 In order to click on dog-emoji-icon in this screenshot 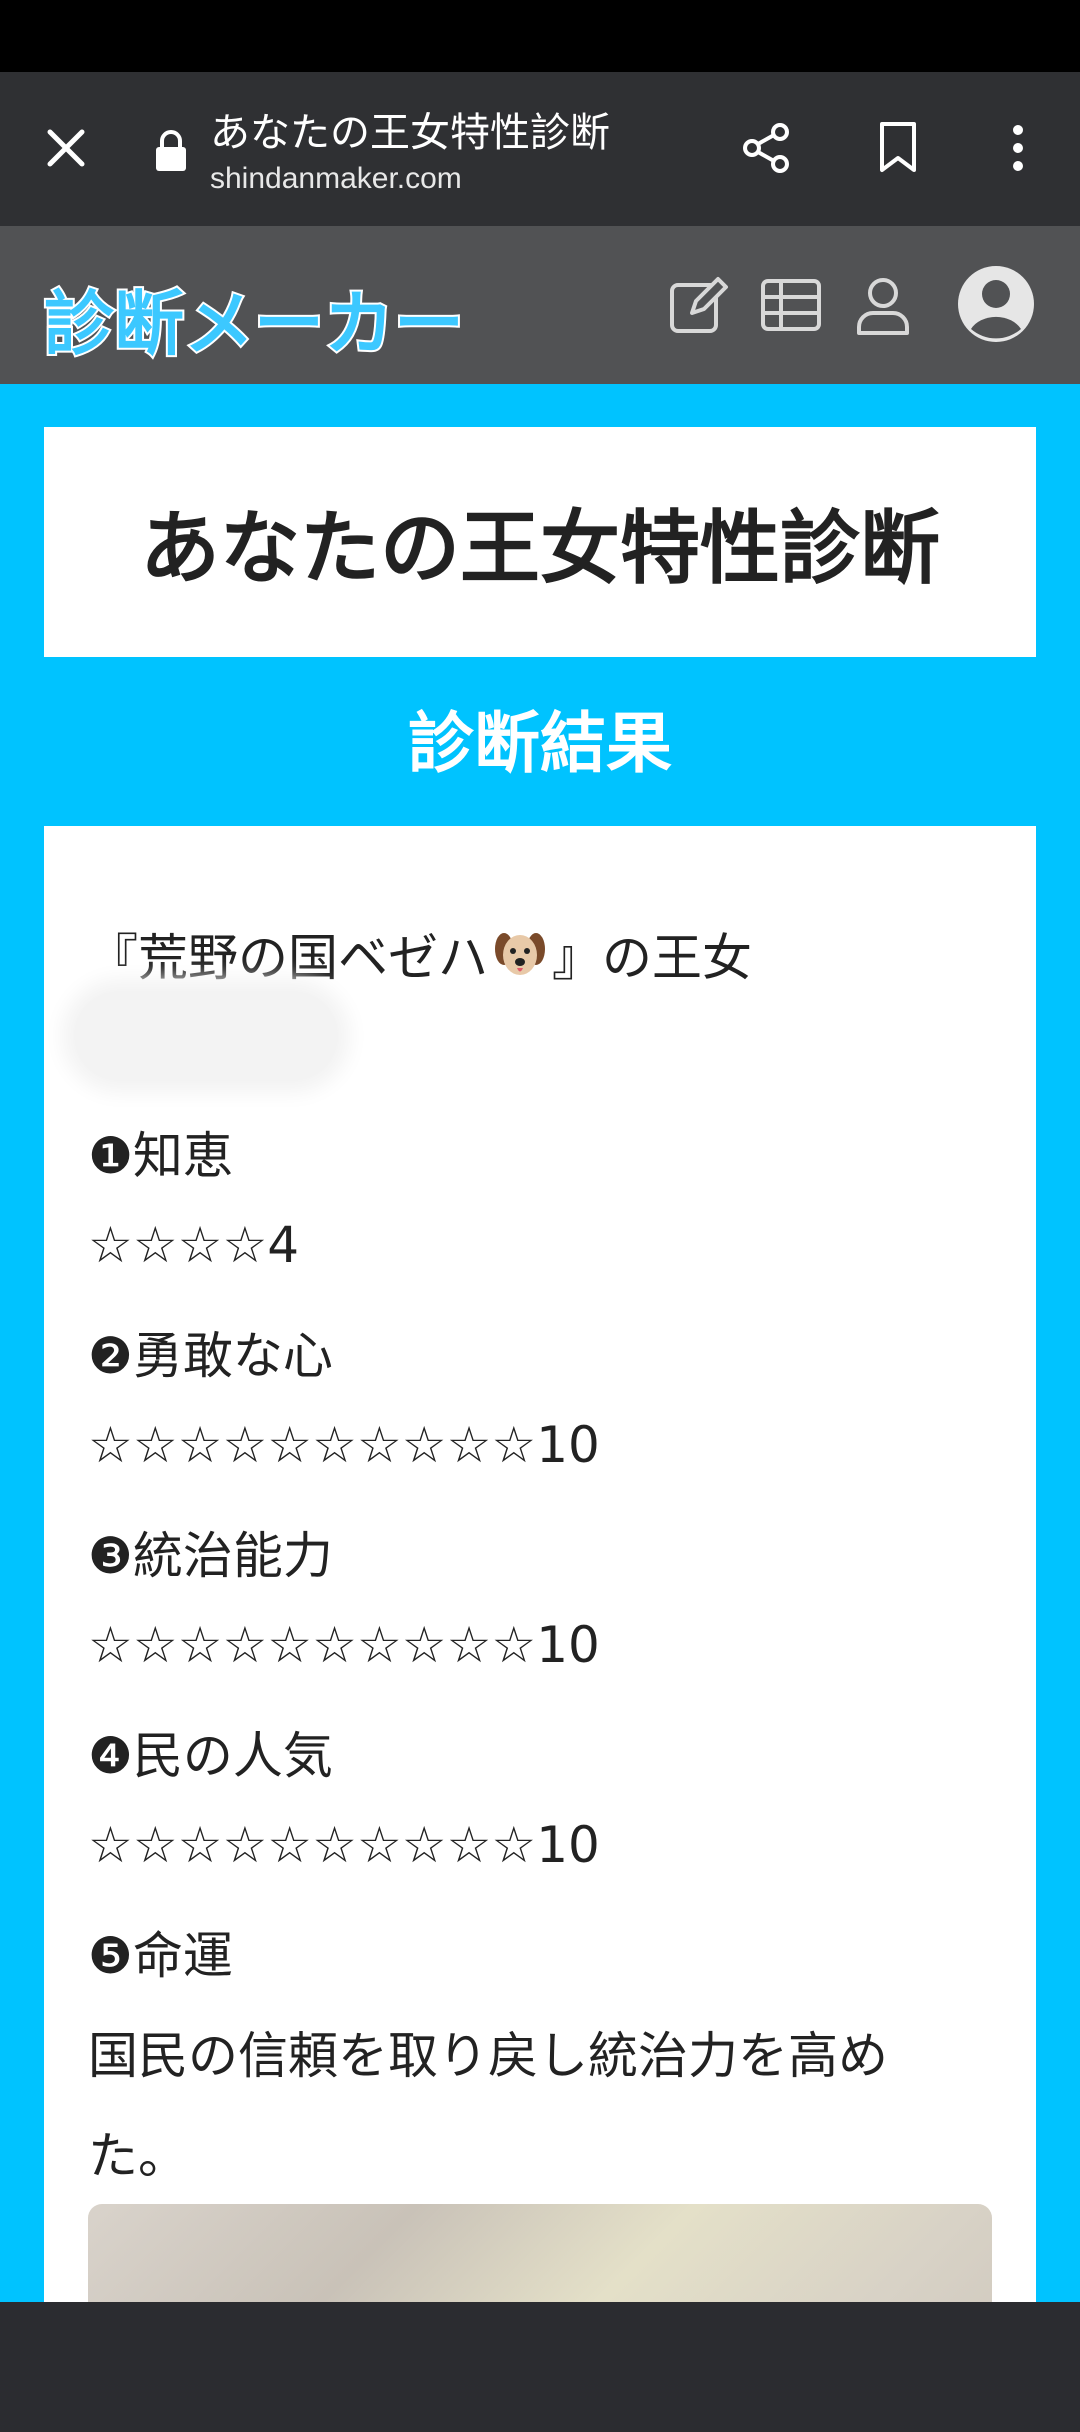, I will do `click(520, 954)`.